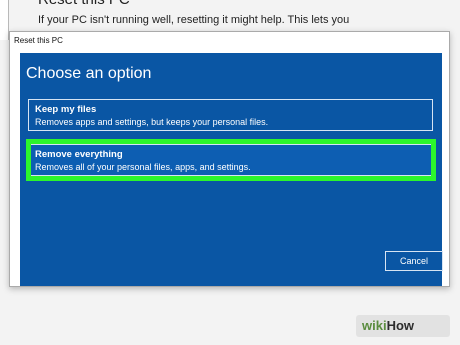  What do you see at coordinates (374, 325) in the screenshot?
I see `watermark-part1: wiki` at bounding box center [374, 325].